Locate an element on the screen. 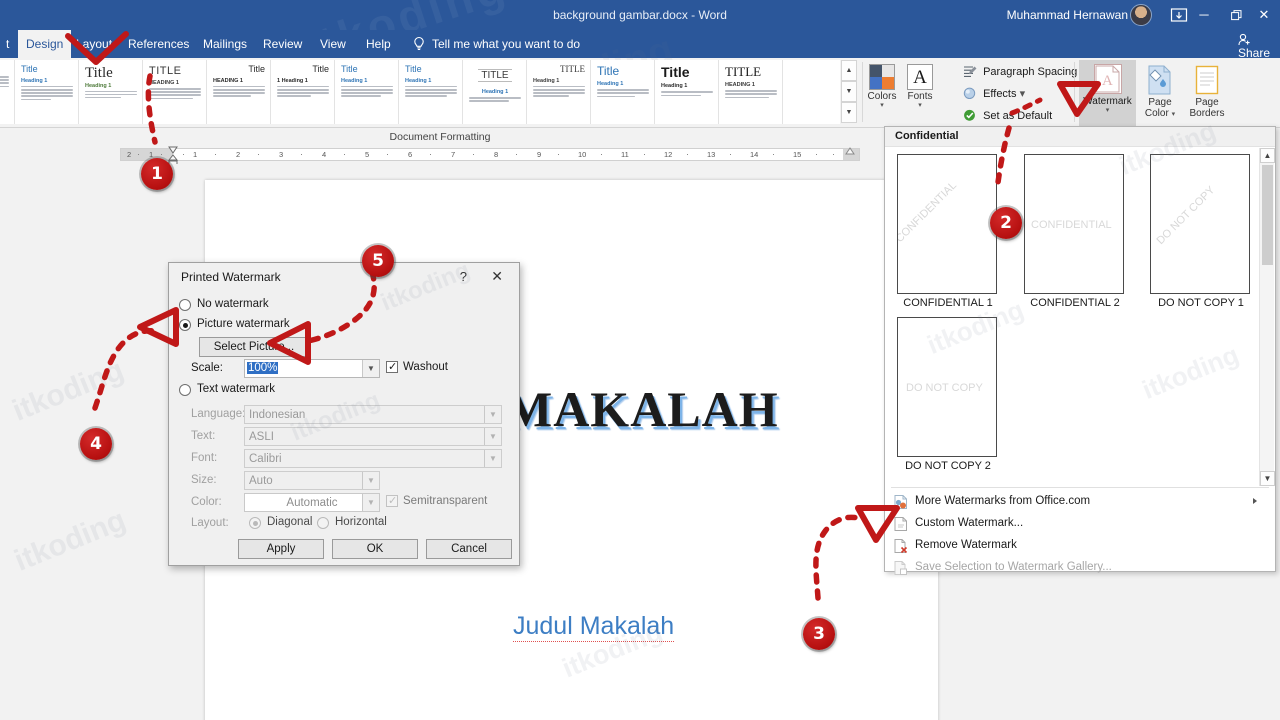 Image resolution: width=1280 pixels, height=720 pixels. style-card: Title 1 Heading 1 is located at coordinates (303, 92).